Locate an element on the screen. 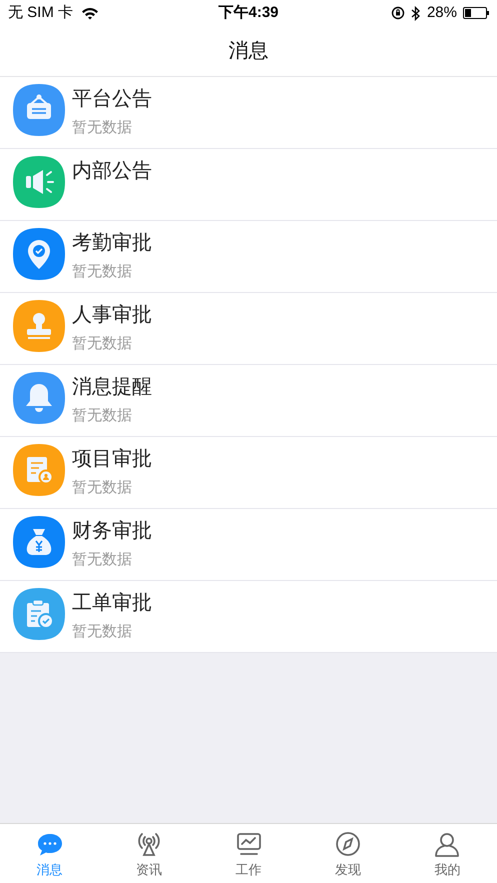 The width and height of the screenshot is (497, 883). message-row: 考勤审批 暂无数据 is located at coordinates (248, 257).